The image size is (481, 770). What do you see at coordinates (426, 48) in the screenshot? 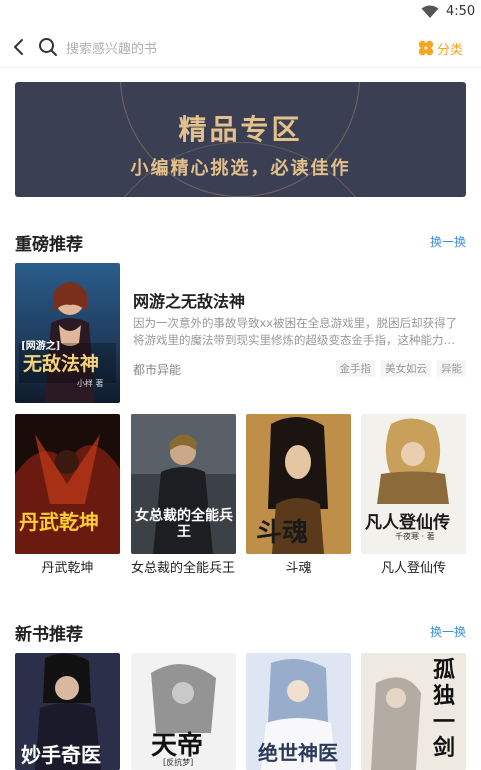
I see `category-icon` at bounding box center [426, 48].